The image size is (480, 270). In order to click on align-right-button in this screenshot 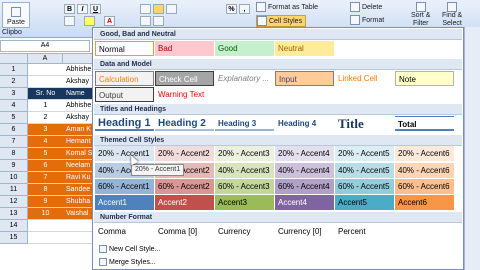, I will do `click(171, 9)`.